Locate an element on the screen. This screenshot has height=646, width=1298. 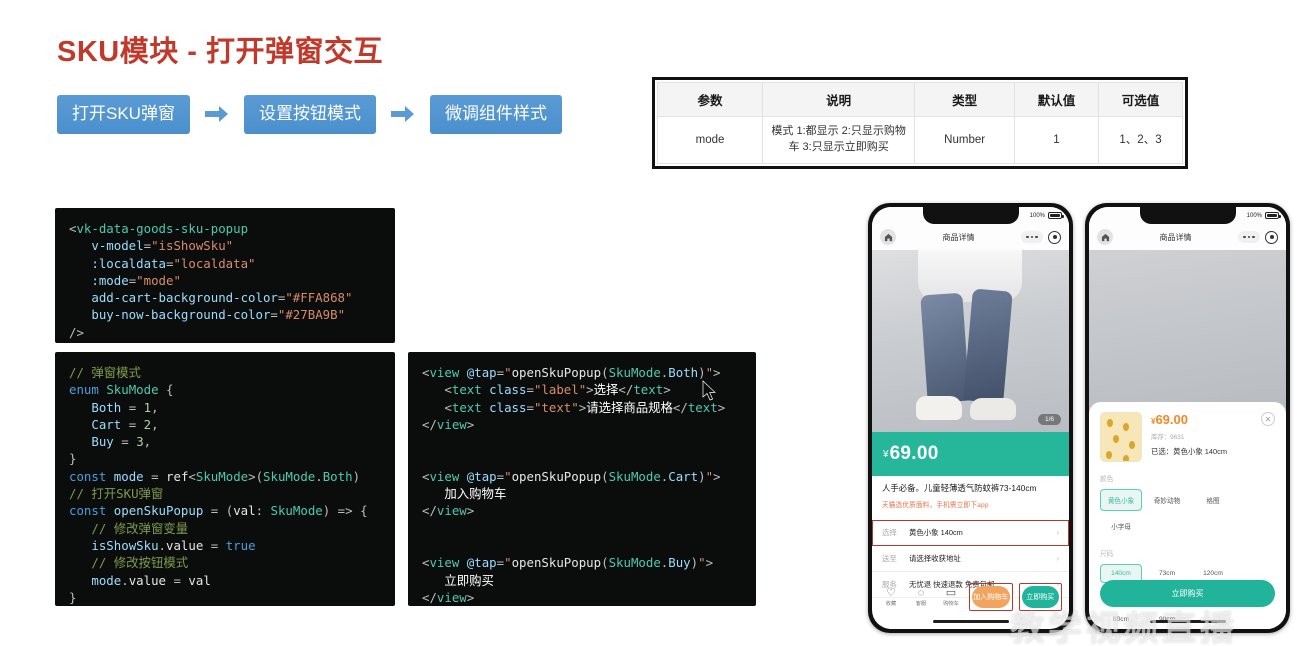
product-title: 人手必备。儿童轻薄透气防蚊裤73-140cm is located at coordinates (959, 488).